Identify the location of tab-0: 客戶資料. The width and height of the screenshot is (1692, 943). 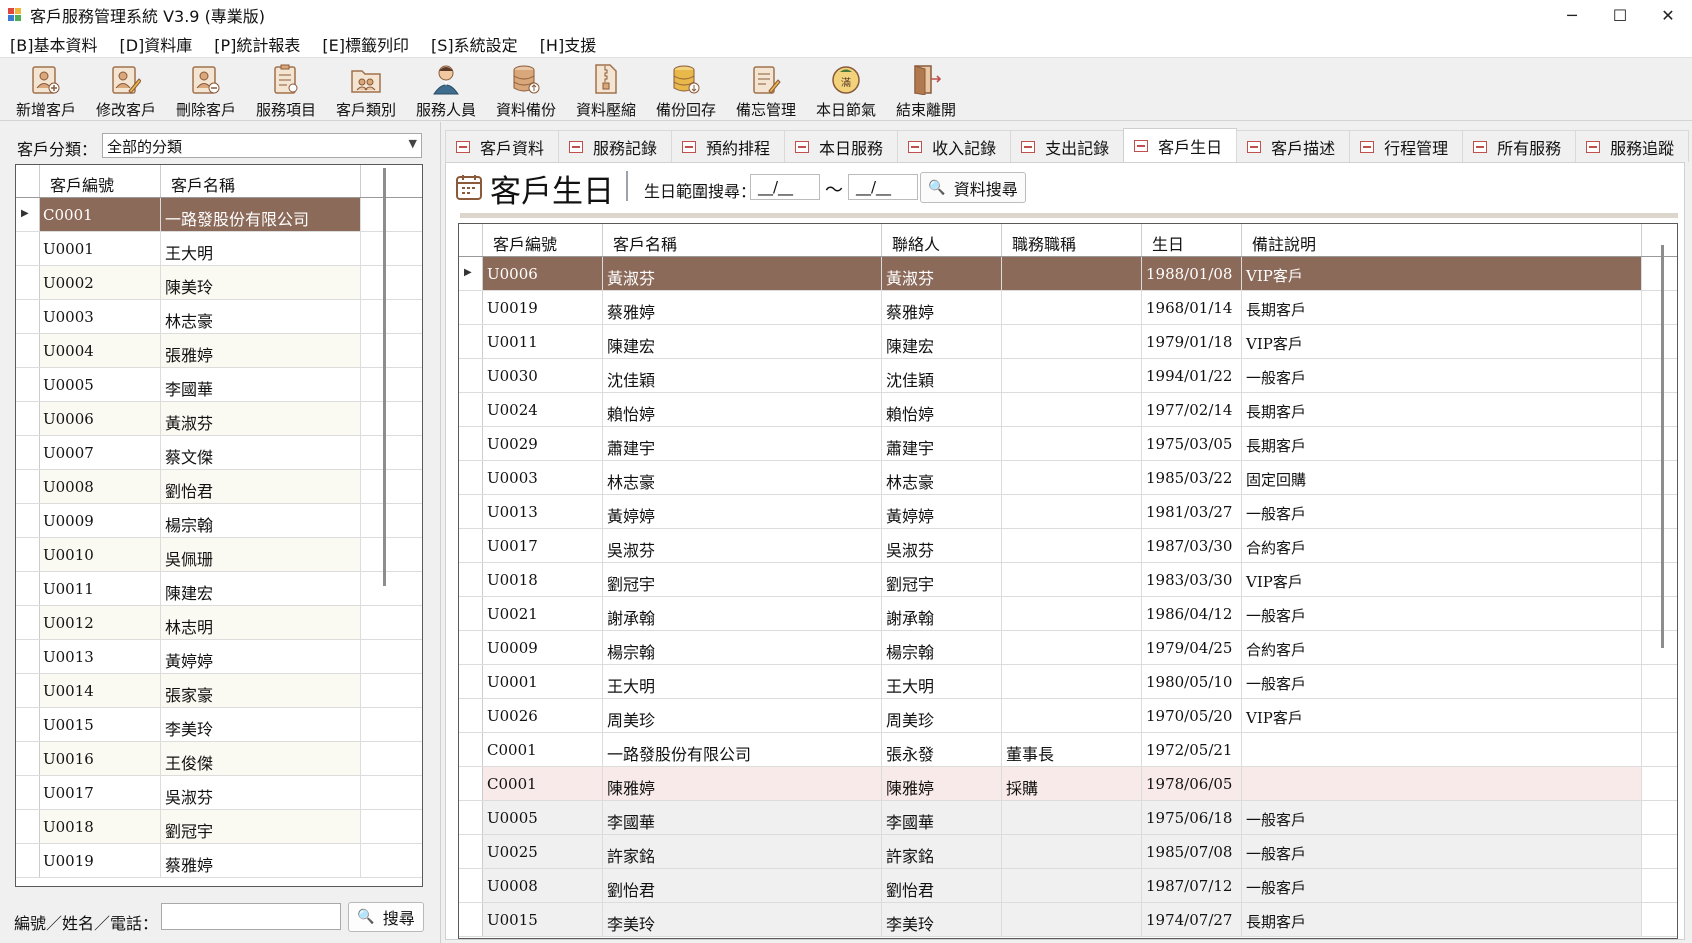
(502, 146).